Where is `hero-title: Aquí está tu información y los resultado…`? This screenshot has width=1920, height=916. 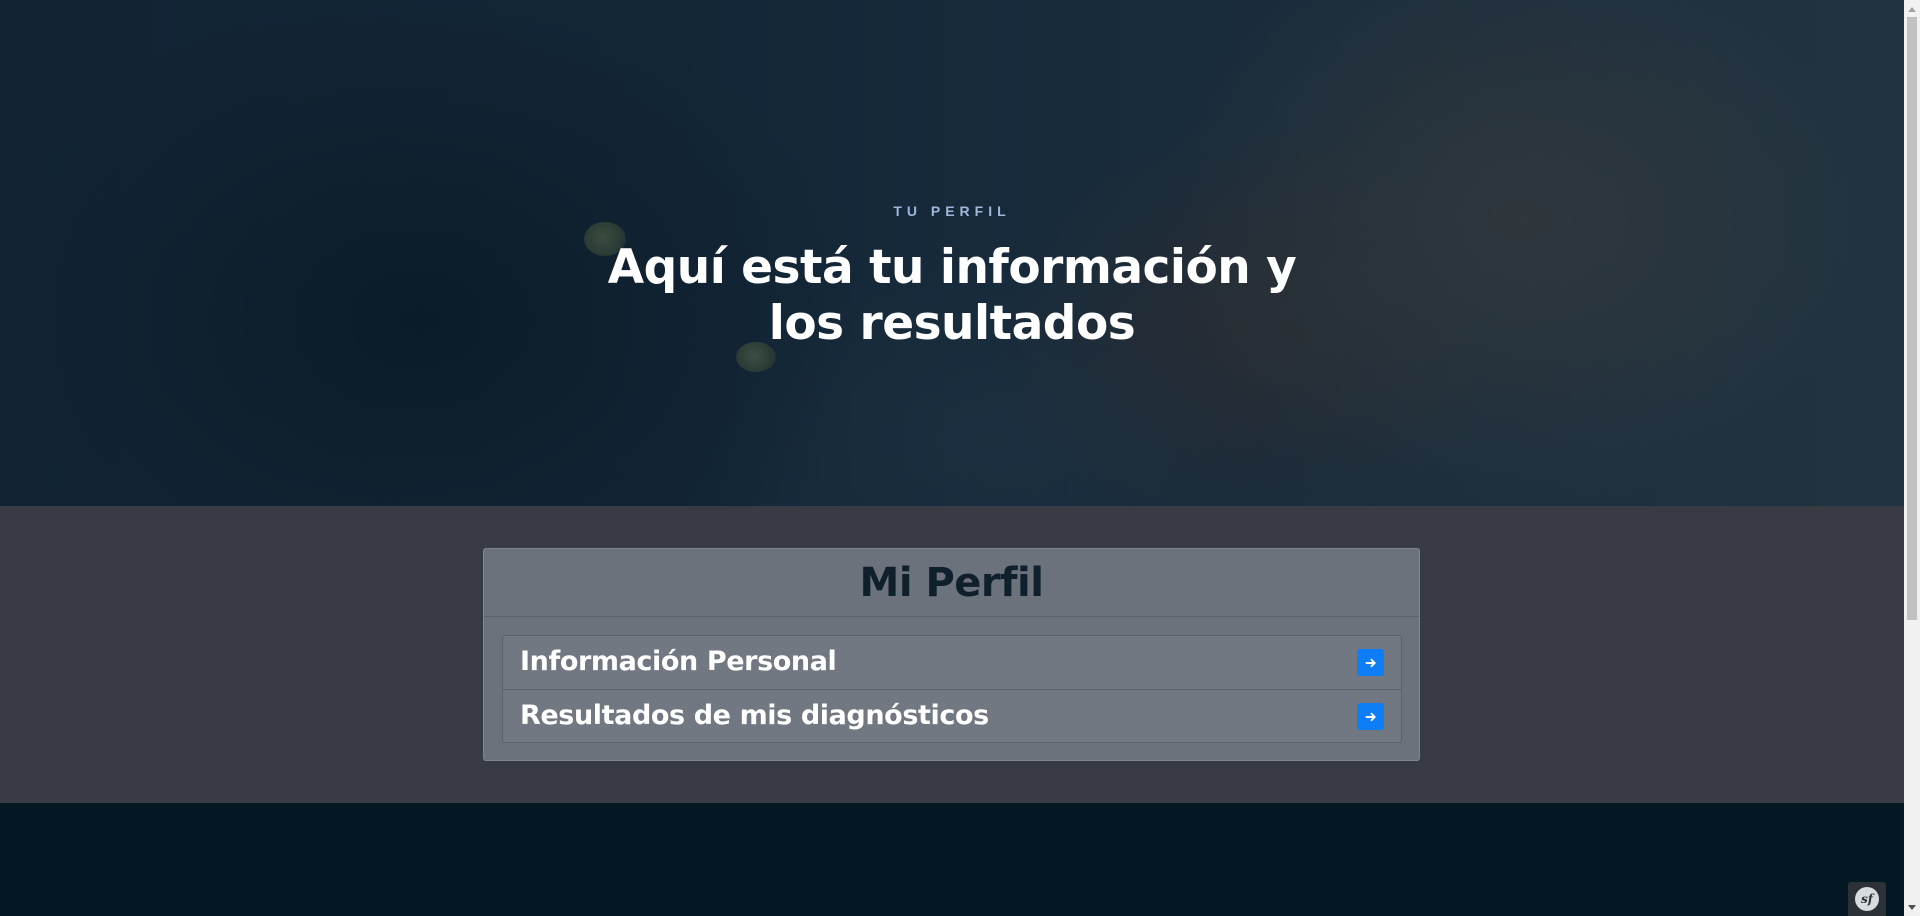 hero-title: Aquí está tu información y los resultado… is located at coordinates (952, 295).